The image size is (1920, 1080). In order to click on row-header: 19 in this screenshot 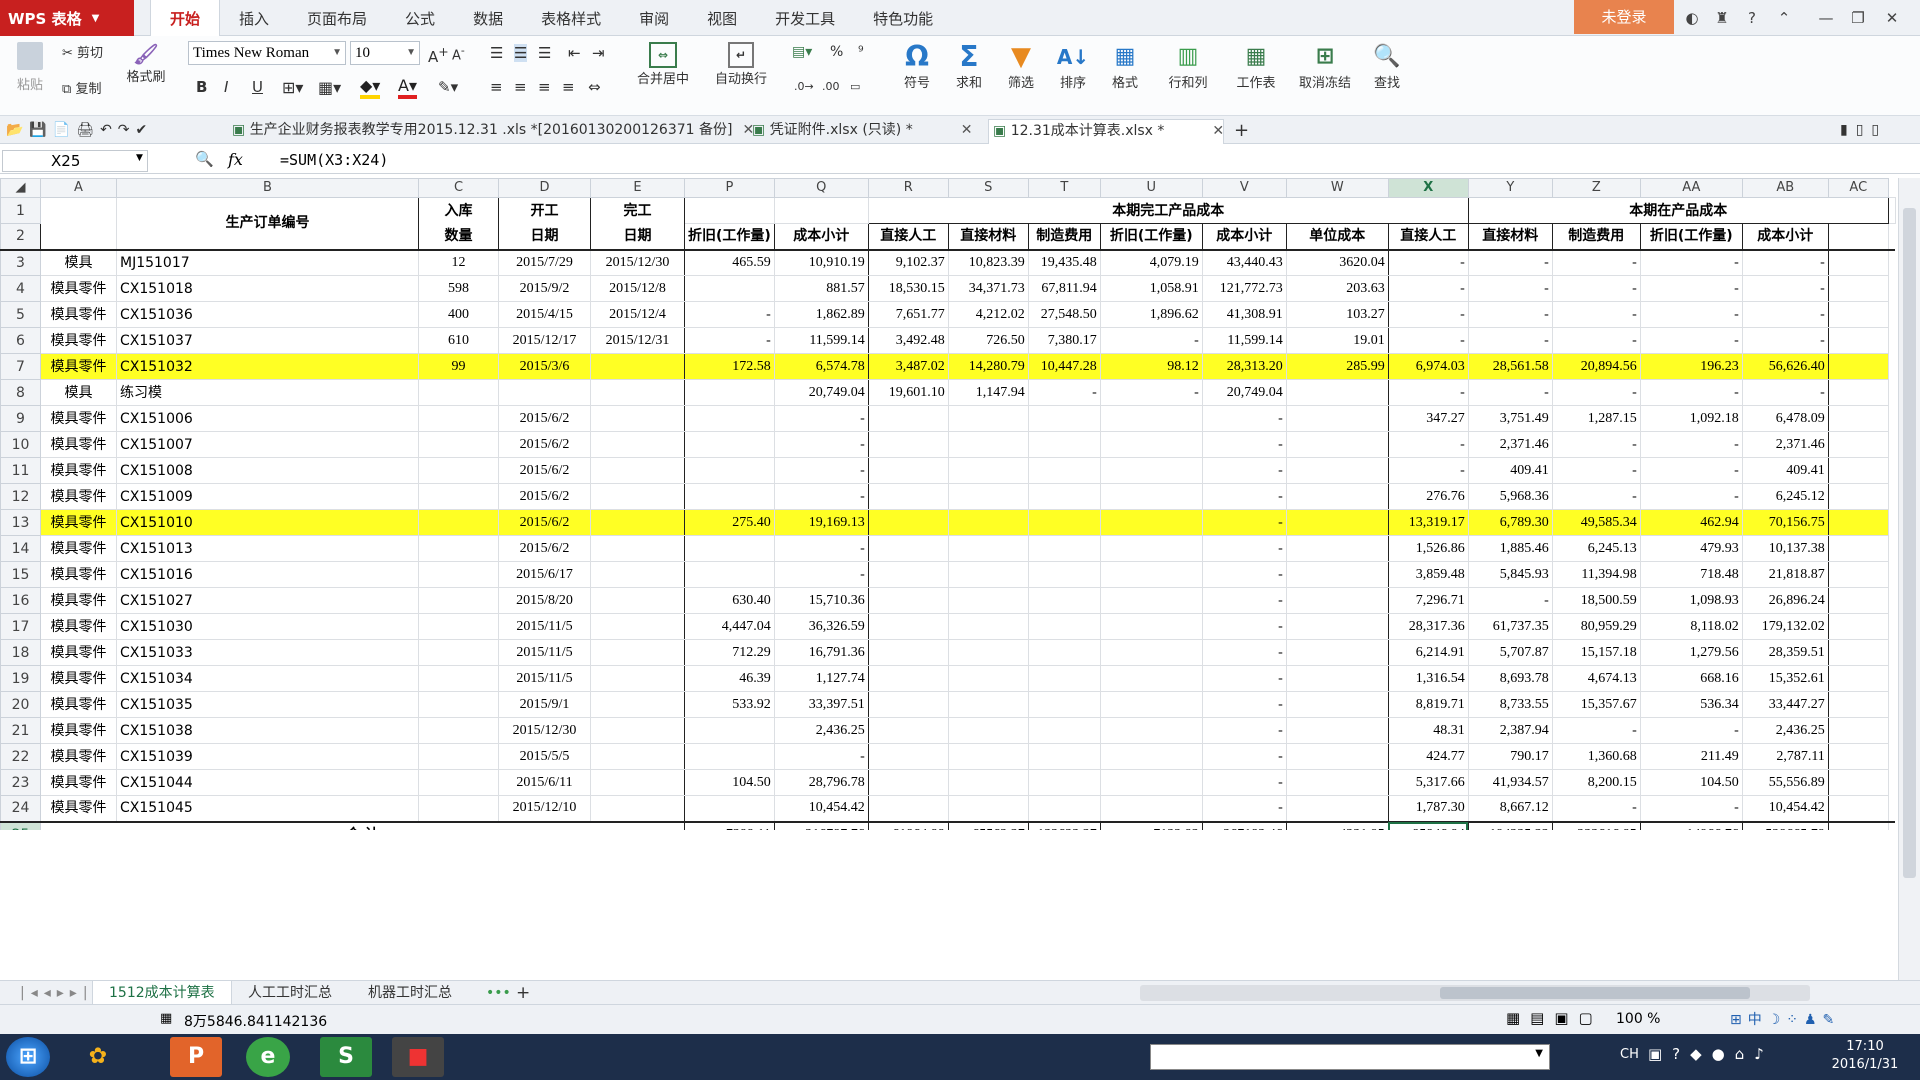, I will do `click(20, 678)`.